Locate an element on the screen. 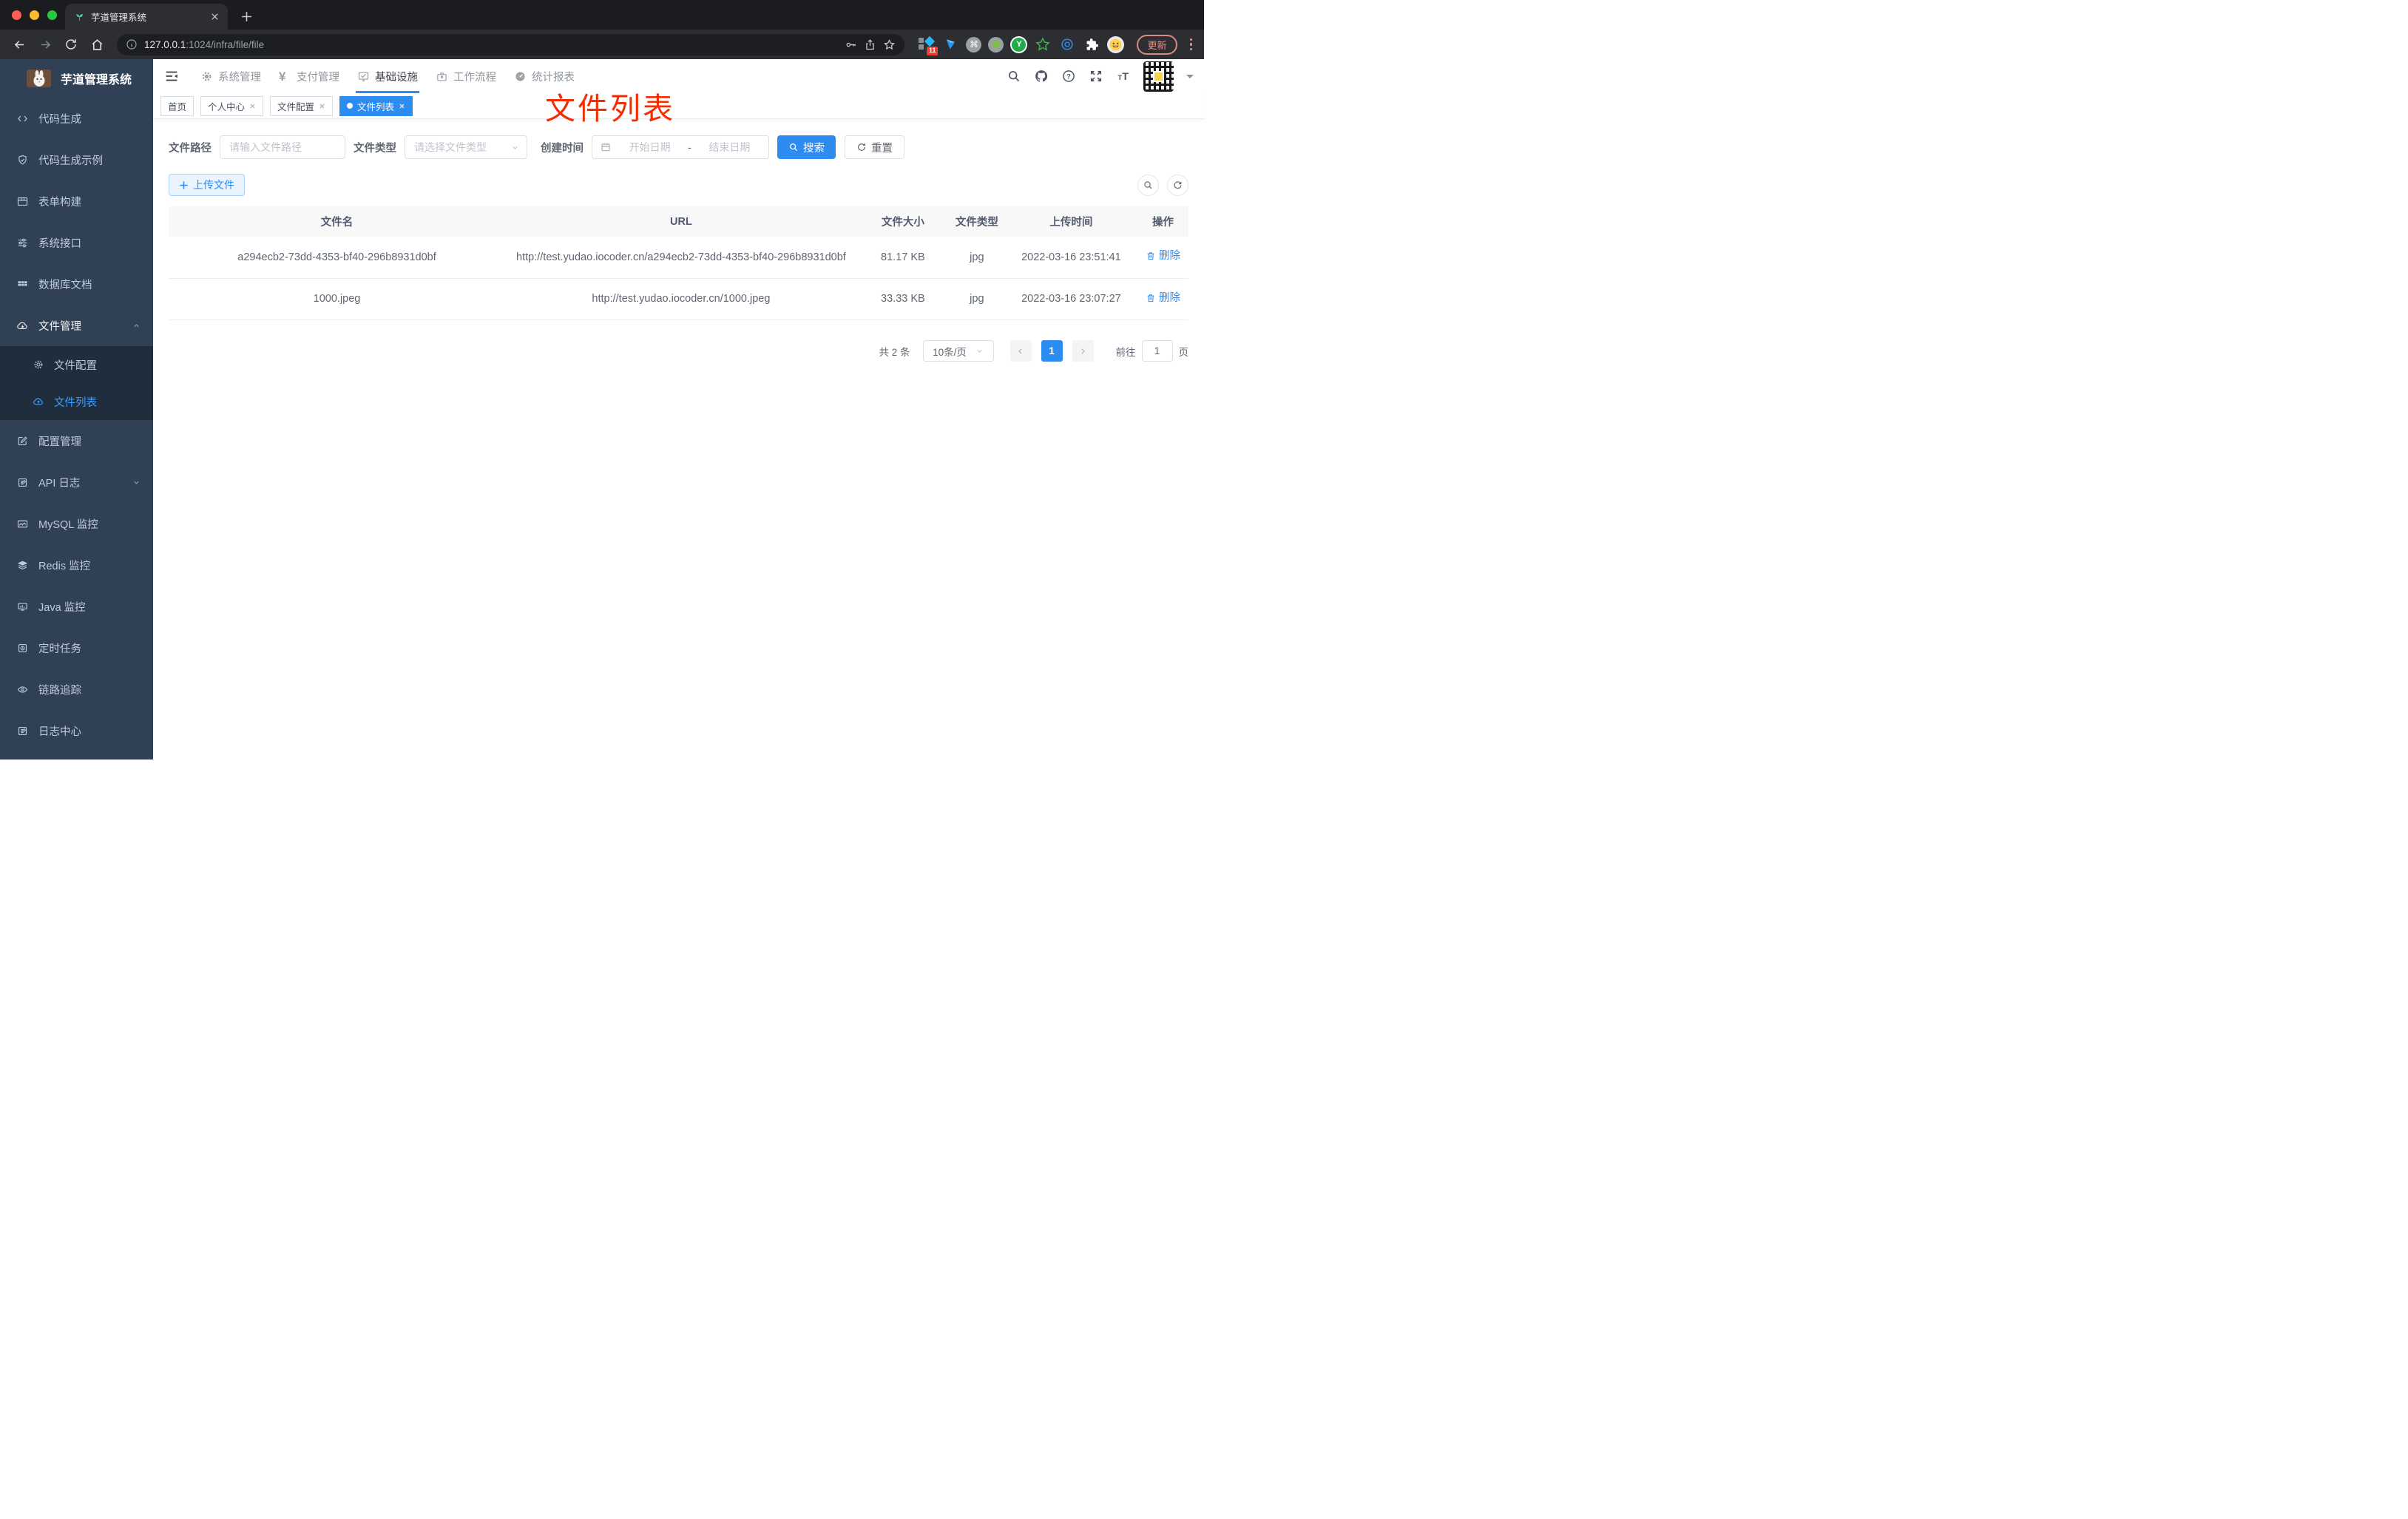  rabbit-avatar is located at coordinates (39, 78).